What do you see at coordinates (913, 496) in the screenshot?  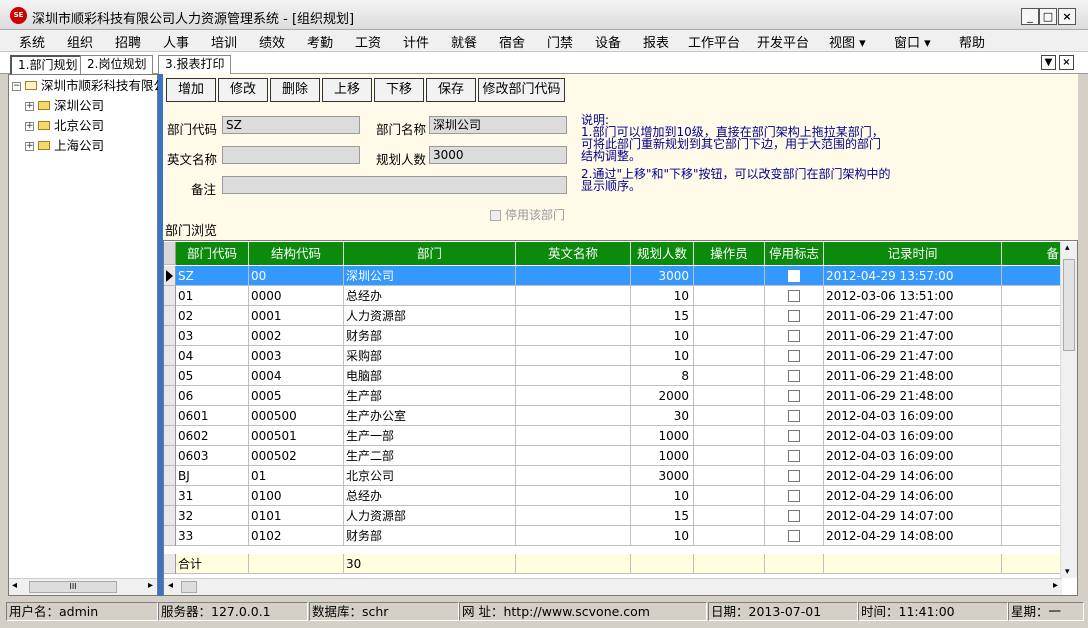 I see `cell-time: 2012-04-29 14:06:00` at bounding box center [913, 496].